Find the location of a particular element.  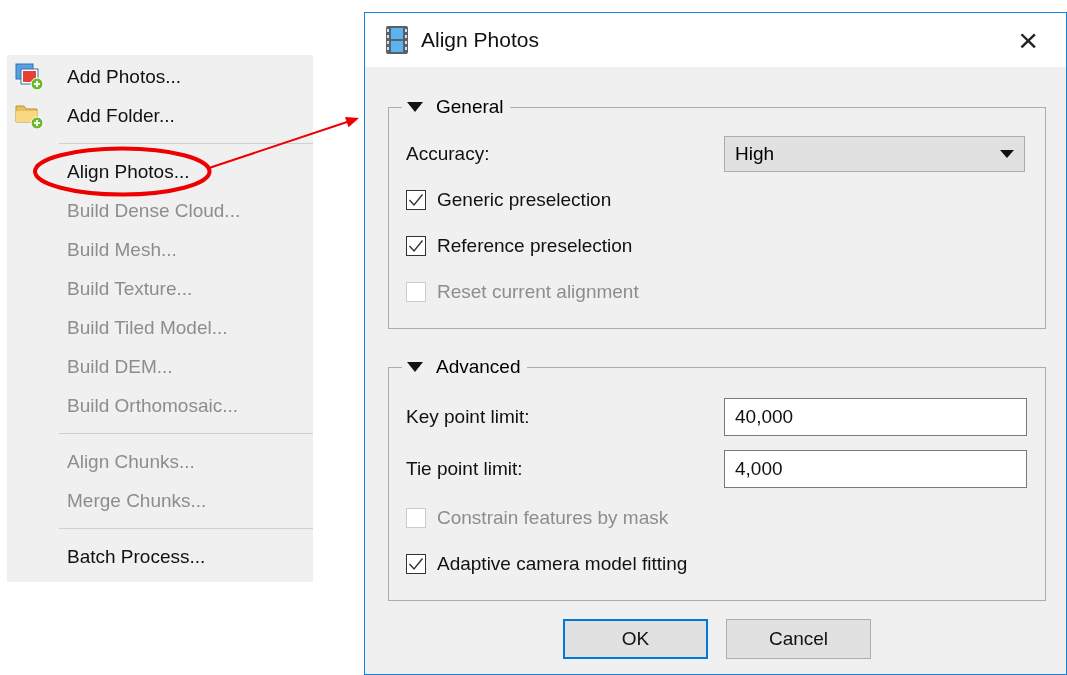

ok-button: OK is located at coordinates (635, 639).